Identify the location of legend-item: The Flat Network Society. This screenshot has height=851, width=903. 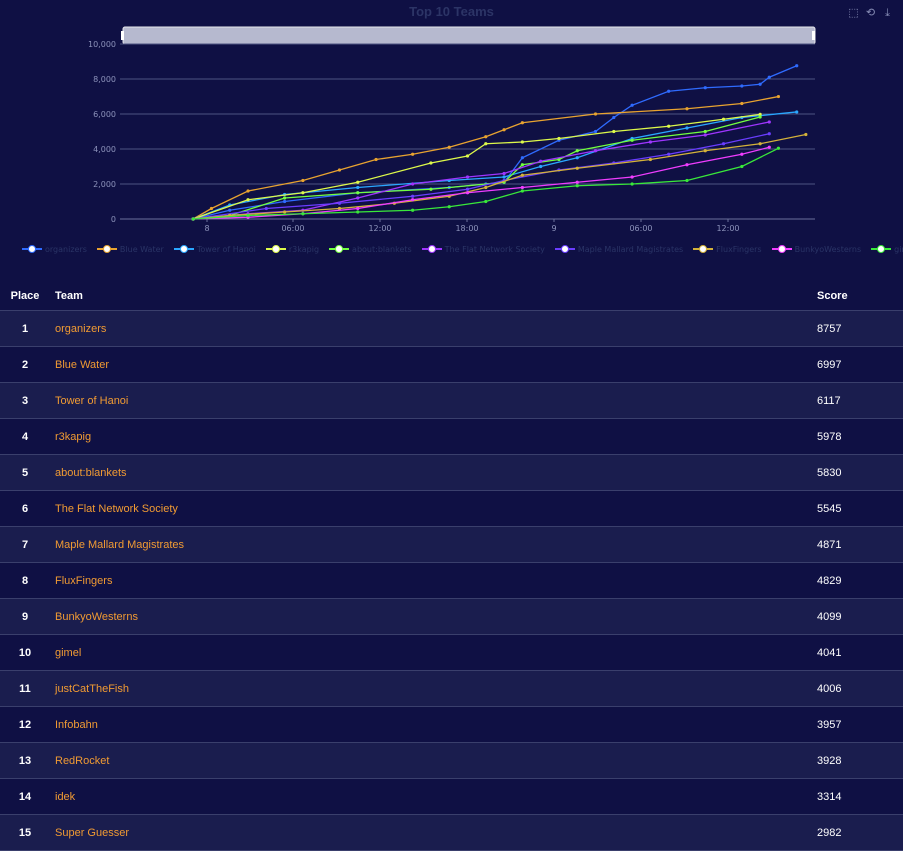
(483, 249).